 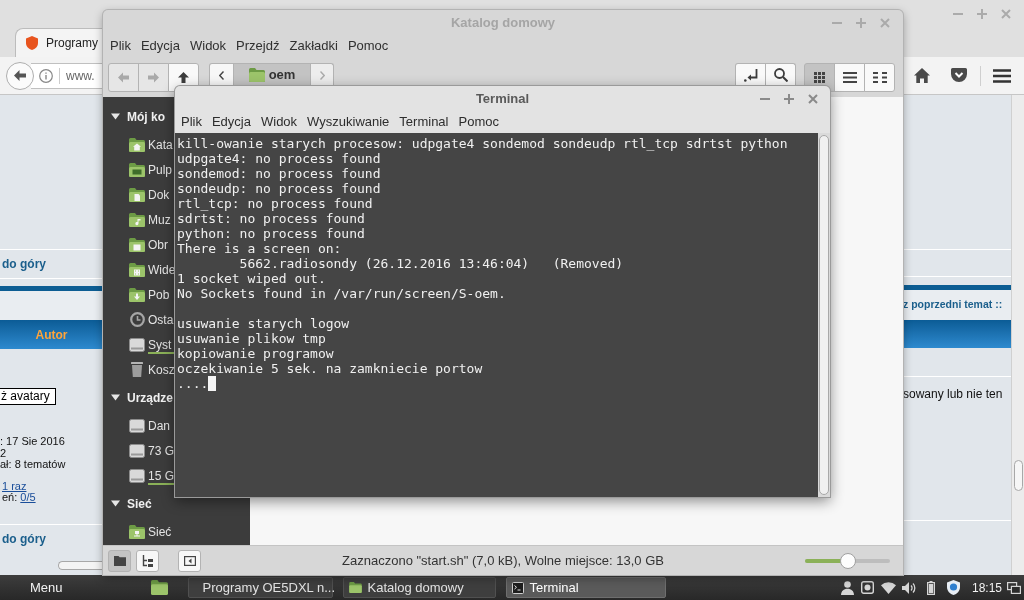 I want to click on terminal-line: No Sockets found in /var/run/screen/S-oem., so click(x=342, y=293).